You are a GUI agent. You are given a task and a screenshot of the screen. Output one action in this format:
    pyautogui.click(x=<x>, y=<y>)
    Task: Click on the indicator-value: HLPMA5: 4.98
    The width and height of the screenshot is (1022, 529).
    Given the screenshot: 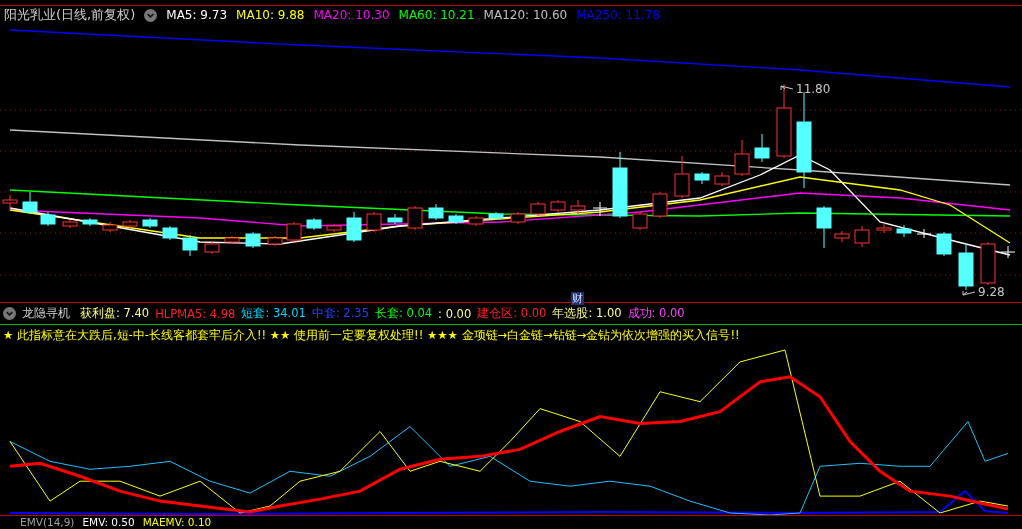 What is the action you would take?
    pyautogui.click(x=195, y=313)
    